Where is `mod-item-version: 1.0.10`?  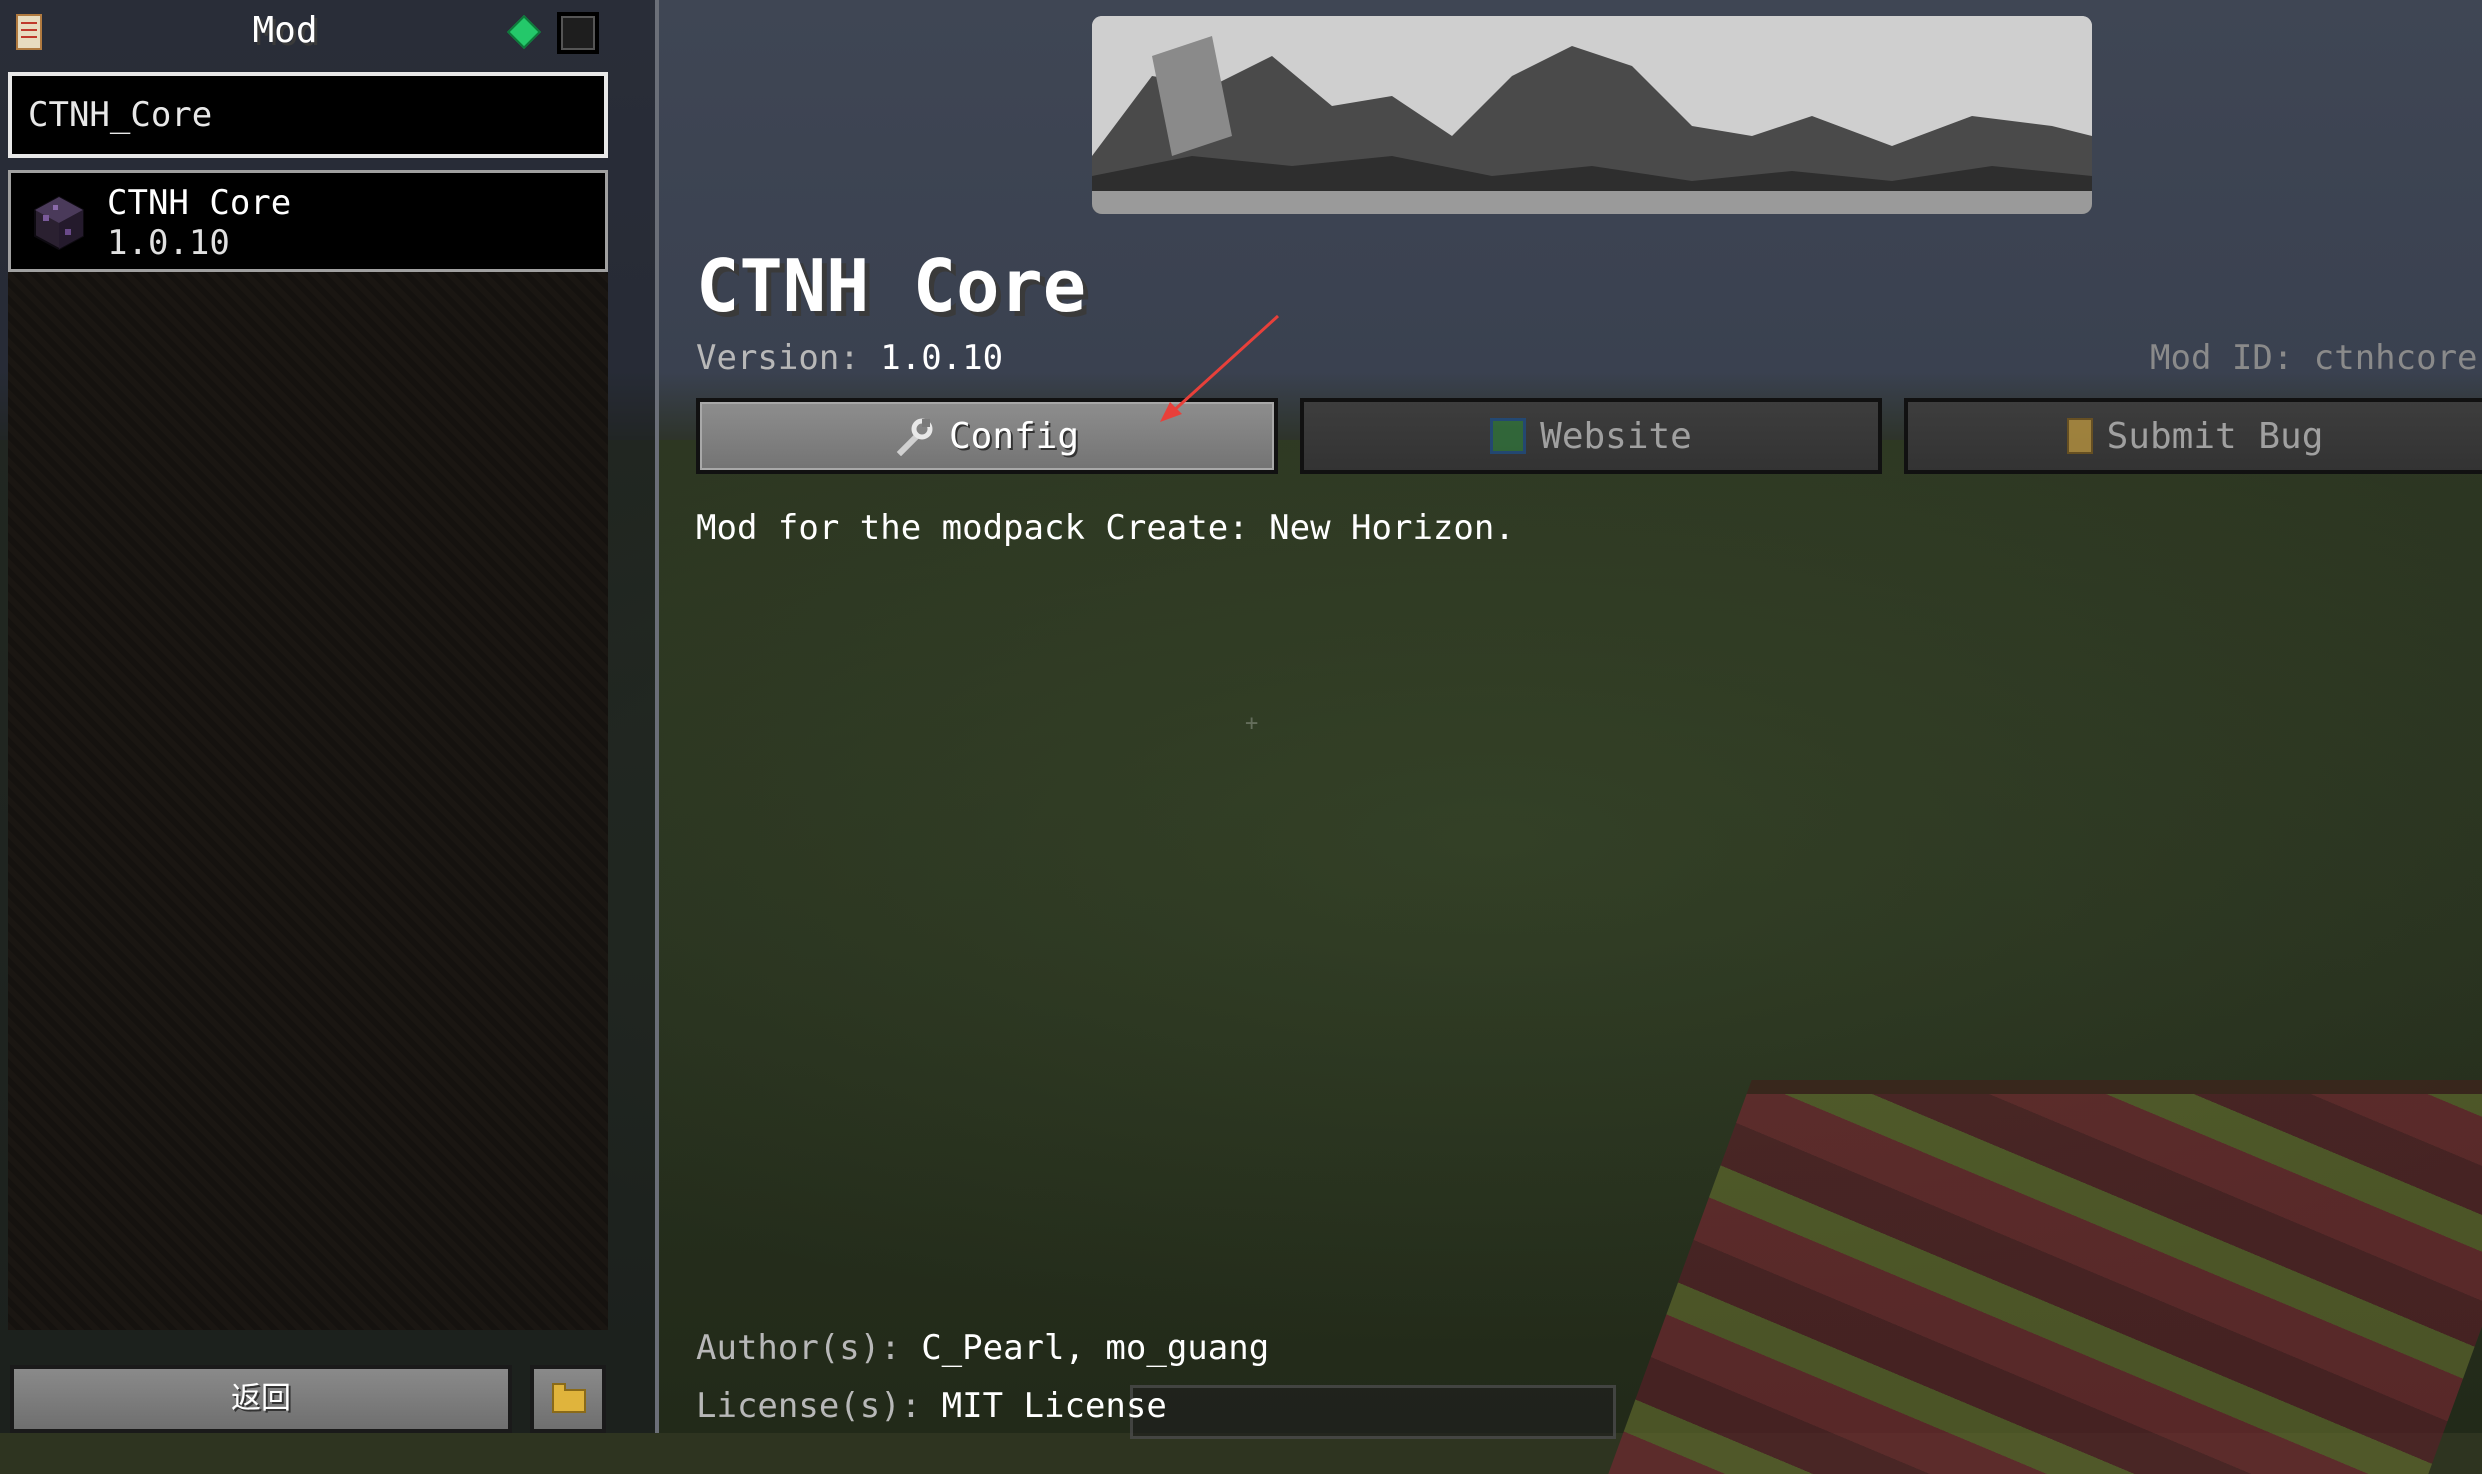 mod-item-version: 1.0.10 is located at coordinates (168, 243).